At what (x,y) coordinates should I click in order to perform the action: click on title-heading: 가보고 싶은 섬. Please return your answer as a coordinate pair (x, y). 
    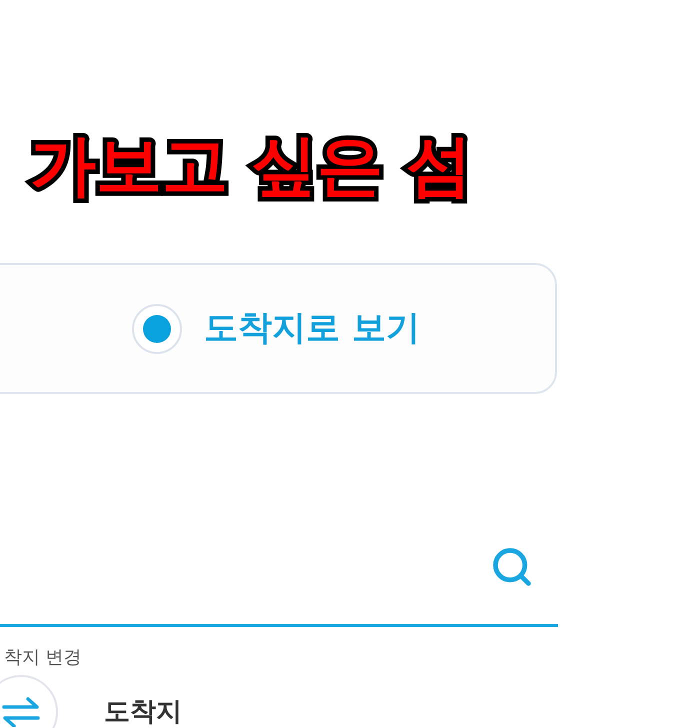
    Looking at the image, I should click on (251, 166).